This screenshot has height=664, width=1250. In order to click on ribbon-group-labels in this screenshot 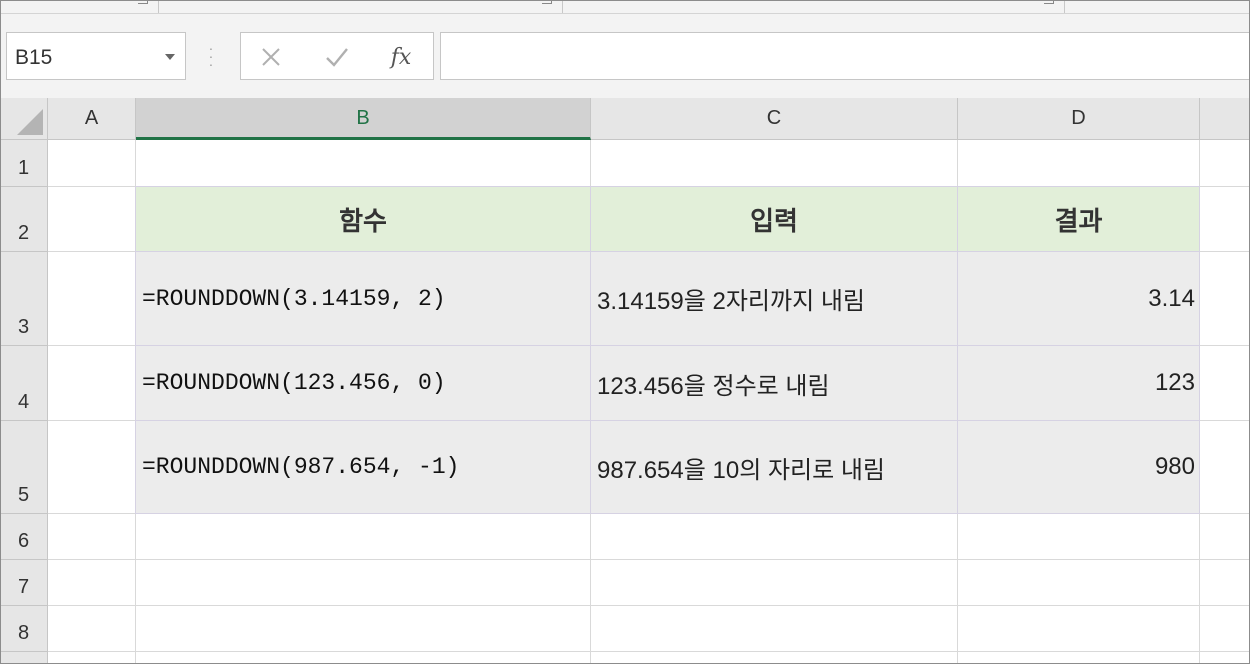, I will do `click(625, 7)`.